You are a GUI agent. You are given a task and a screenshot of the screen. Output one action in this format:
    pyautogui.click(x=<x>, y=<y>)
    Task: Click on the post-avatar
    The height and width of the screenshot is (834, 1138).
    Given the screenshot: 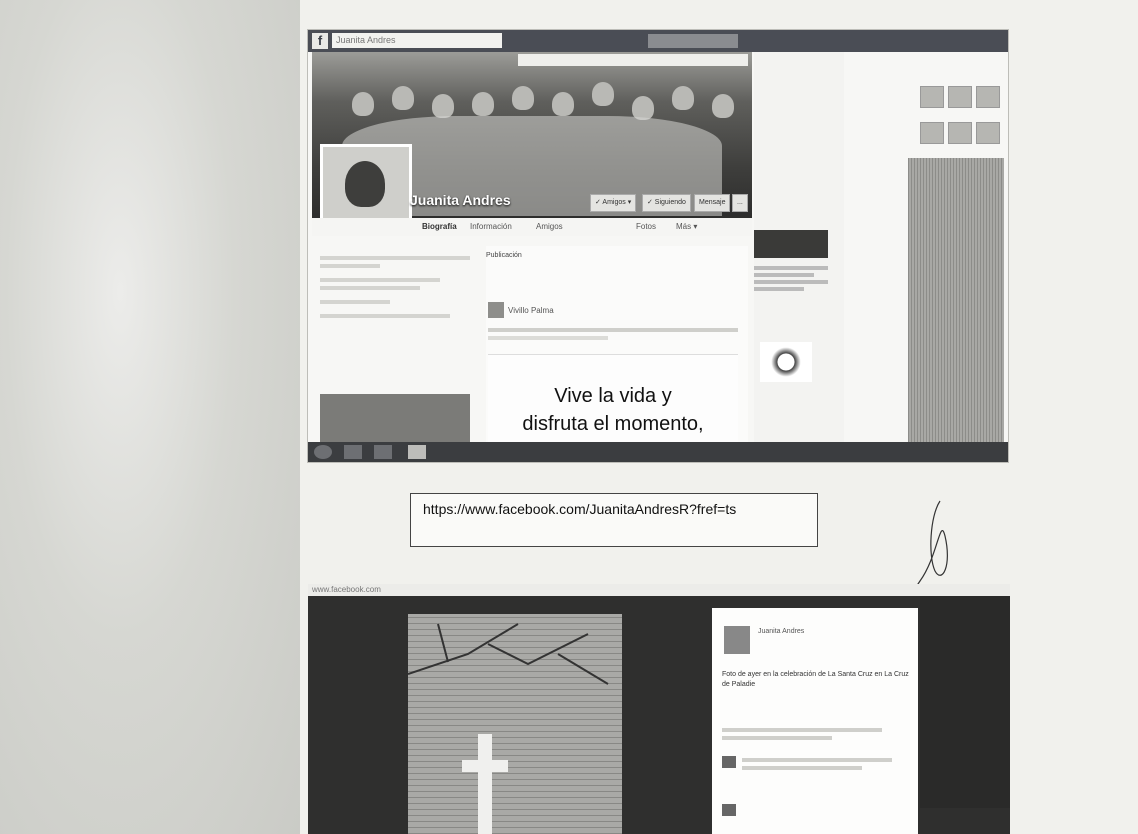 What is the action you would take?
    pyautogui.click(x=496, y=310)
    